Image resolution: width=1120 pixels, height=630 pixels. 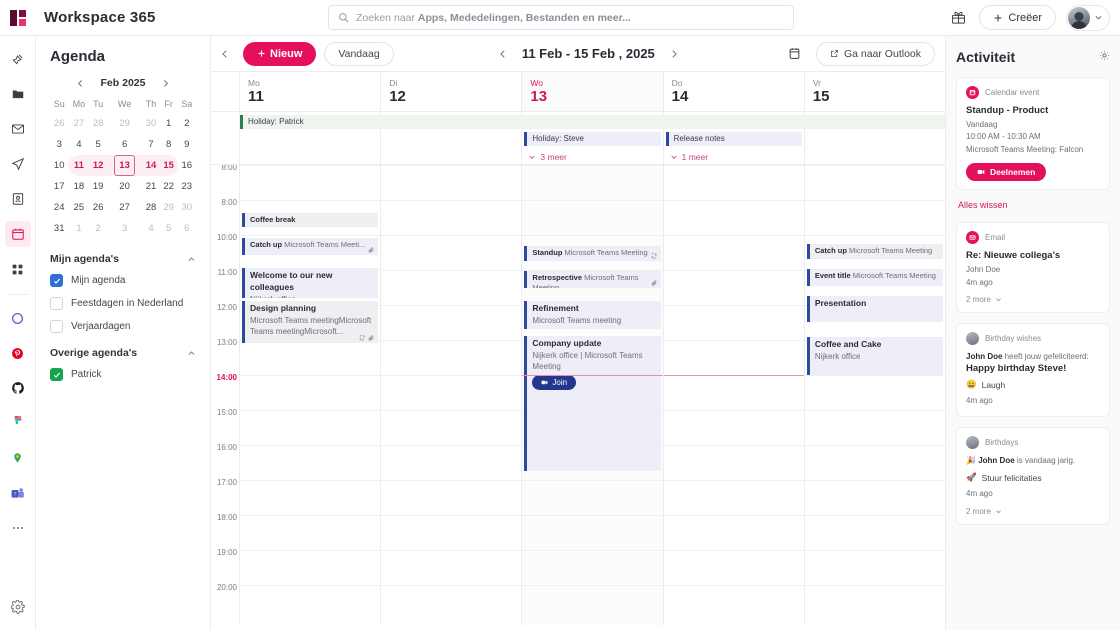 I want to click on mini-cal-day: 24, so click(x=59, y=207).